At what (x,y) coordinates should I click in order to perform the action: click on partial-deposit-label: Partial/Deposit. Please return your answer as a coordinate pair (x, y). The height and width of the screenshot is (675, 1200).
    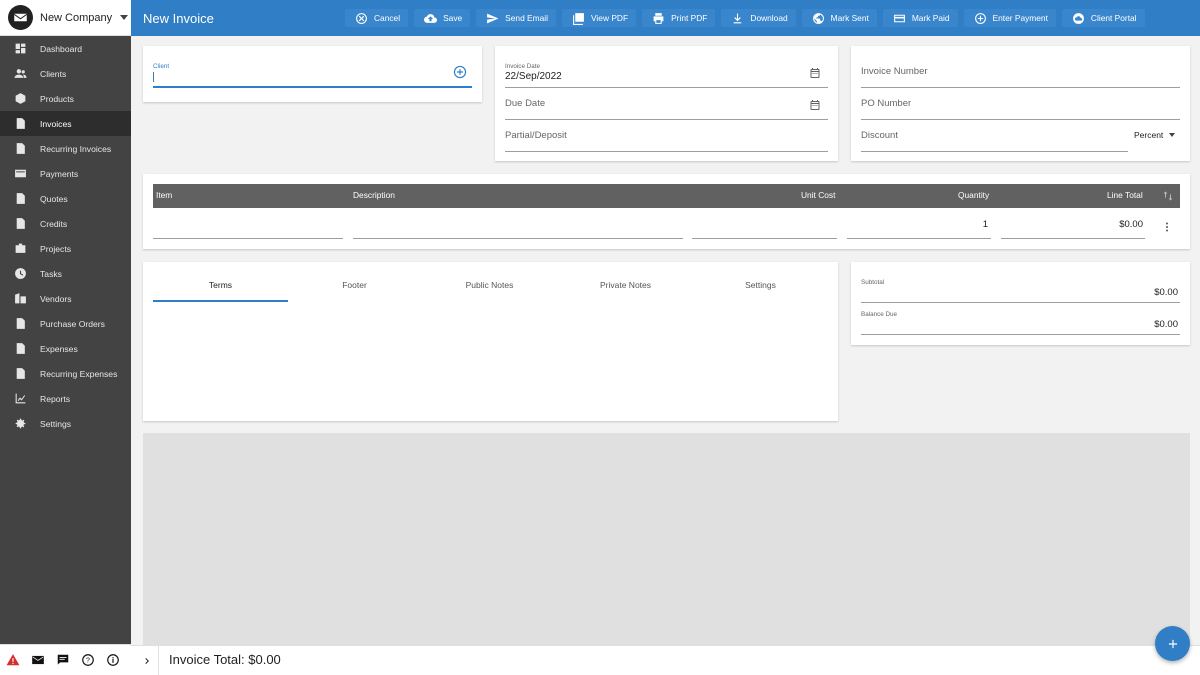
    Looking at the image, I should click on (536, 135).